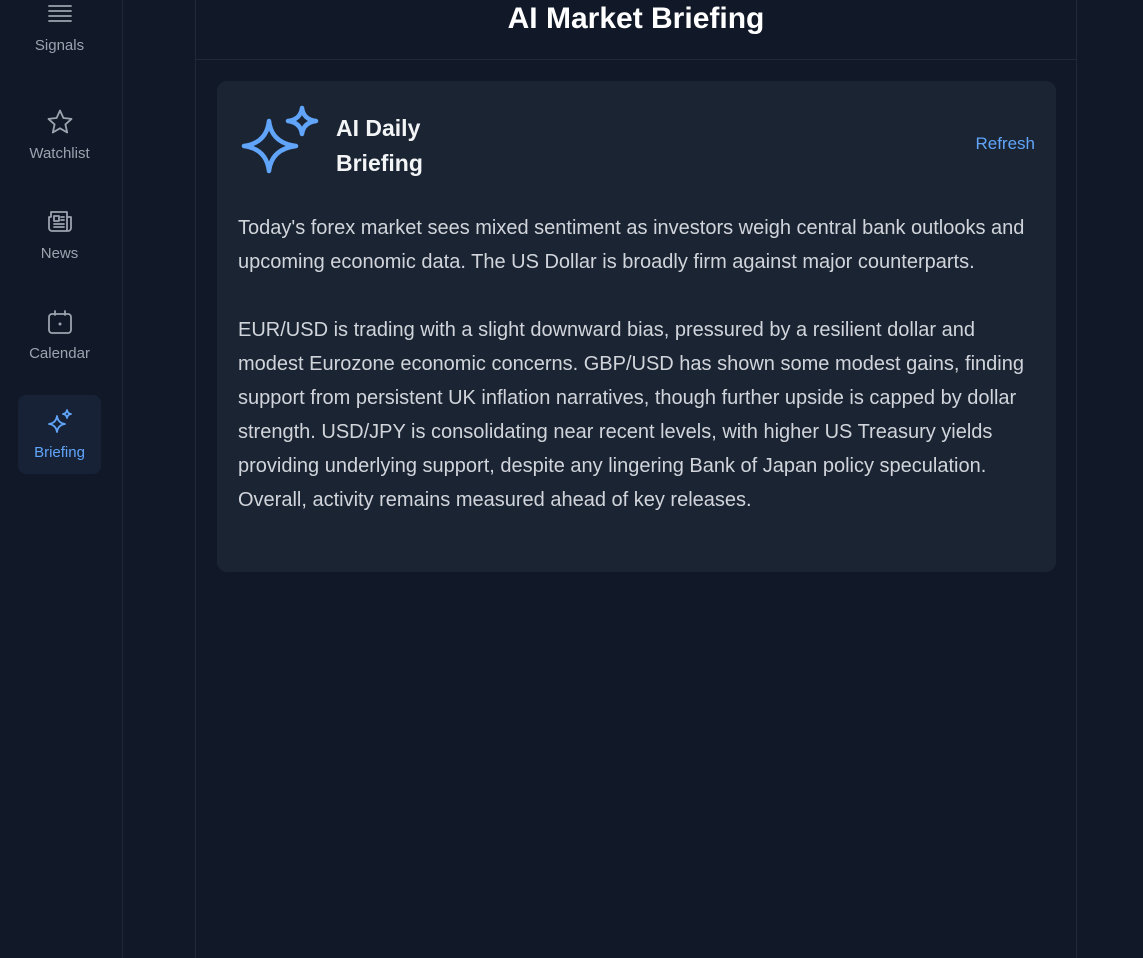 The width and height of the screenshot is (1143, 958). What do you see at coordinates (59, 33) in the screenshot?
I see `sidebar-item-signals: Signals` at bounding box center [59, 33].